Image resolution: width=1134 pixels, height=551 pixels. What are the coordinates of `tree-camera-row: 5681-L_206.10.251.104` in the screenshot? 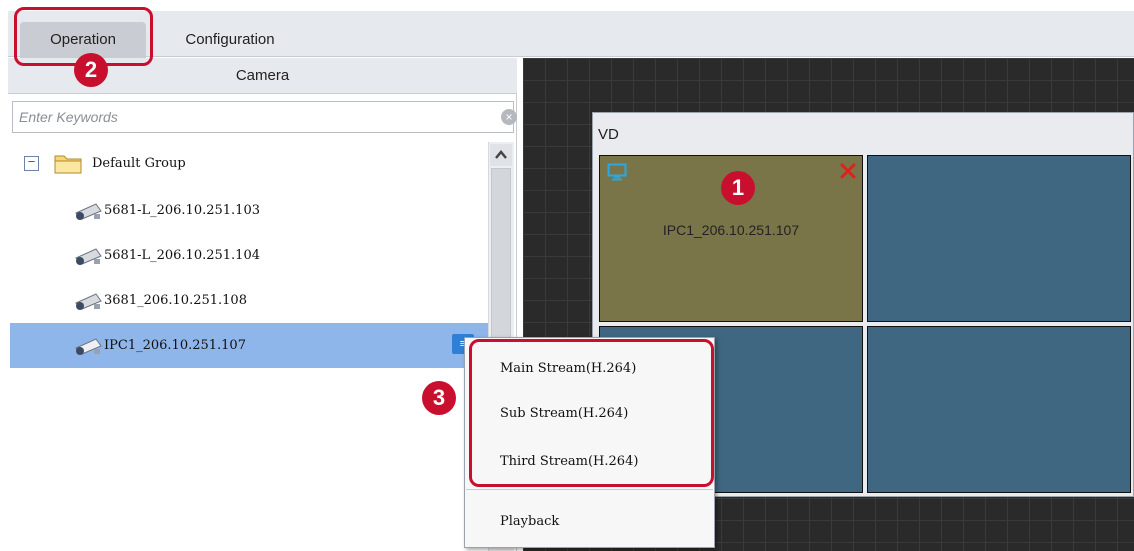 It's located at (249, 255).